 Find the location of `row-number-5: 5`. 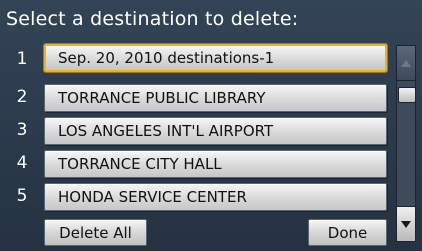

row-number-5: 5 is located at coordinates (22, 196).